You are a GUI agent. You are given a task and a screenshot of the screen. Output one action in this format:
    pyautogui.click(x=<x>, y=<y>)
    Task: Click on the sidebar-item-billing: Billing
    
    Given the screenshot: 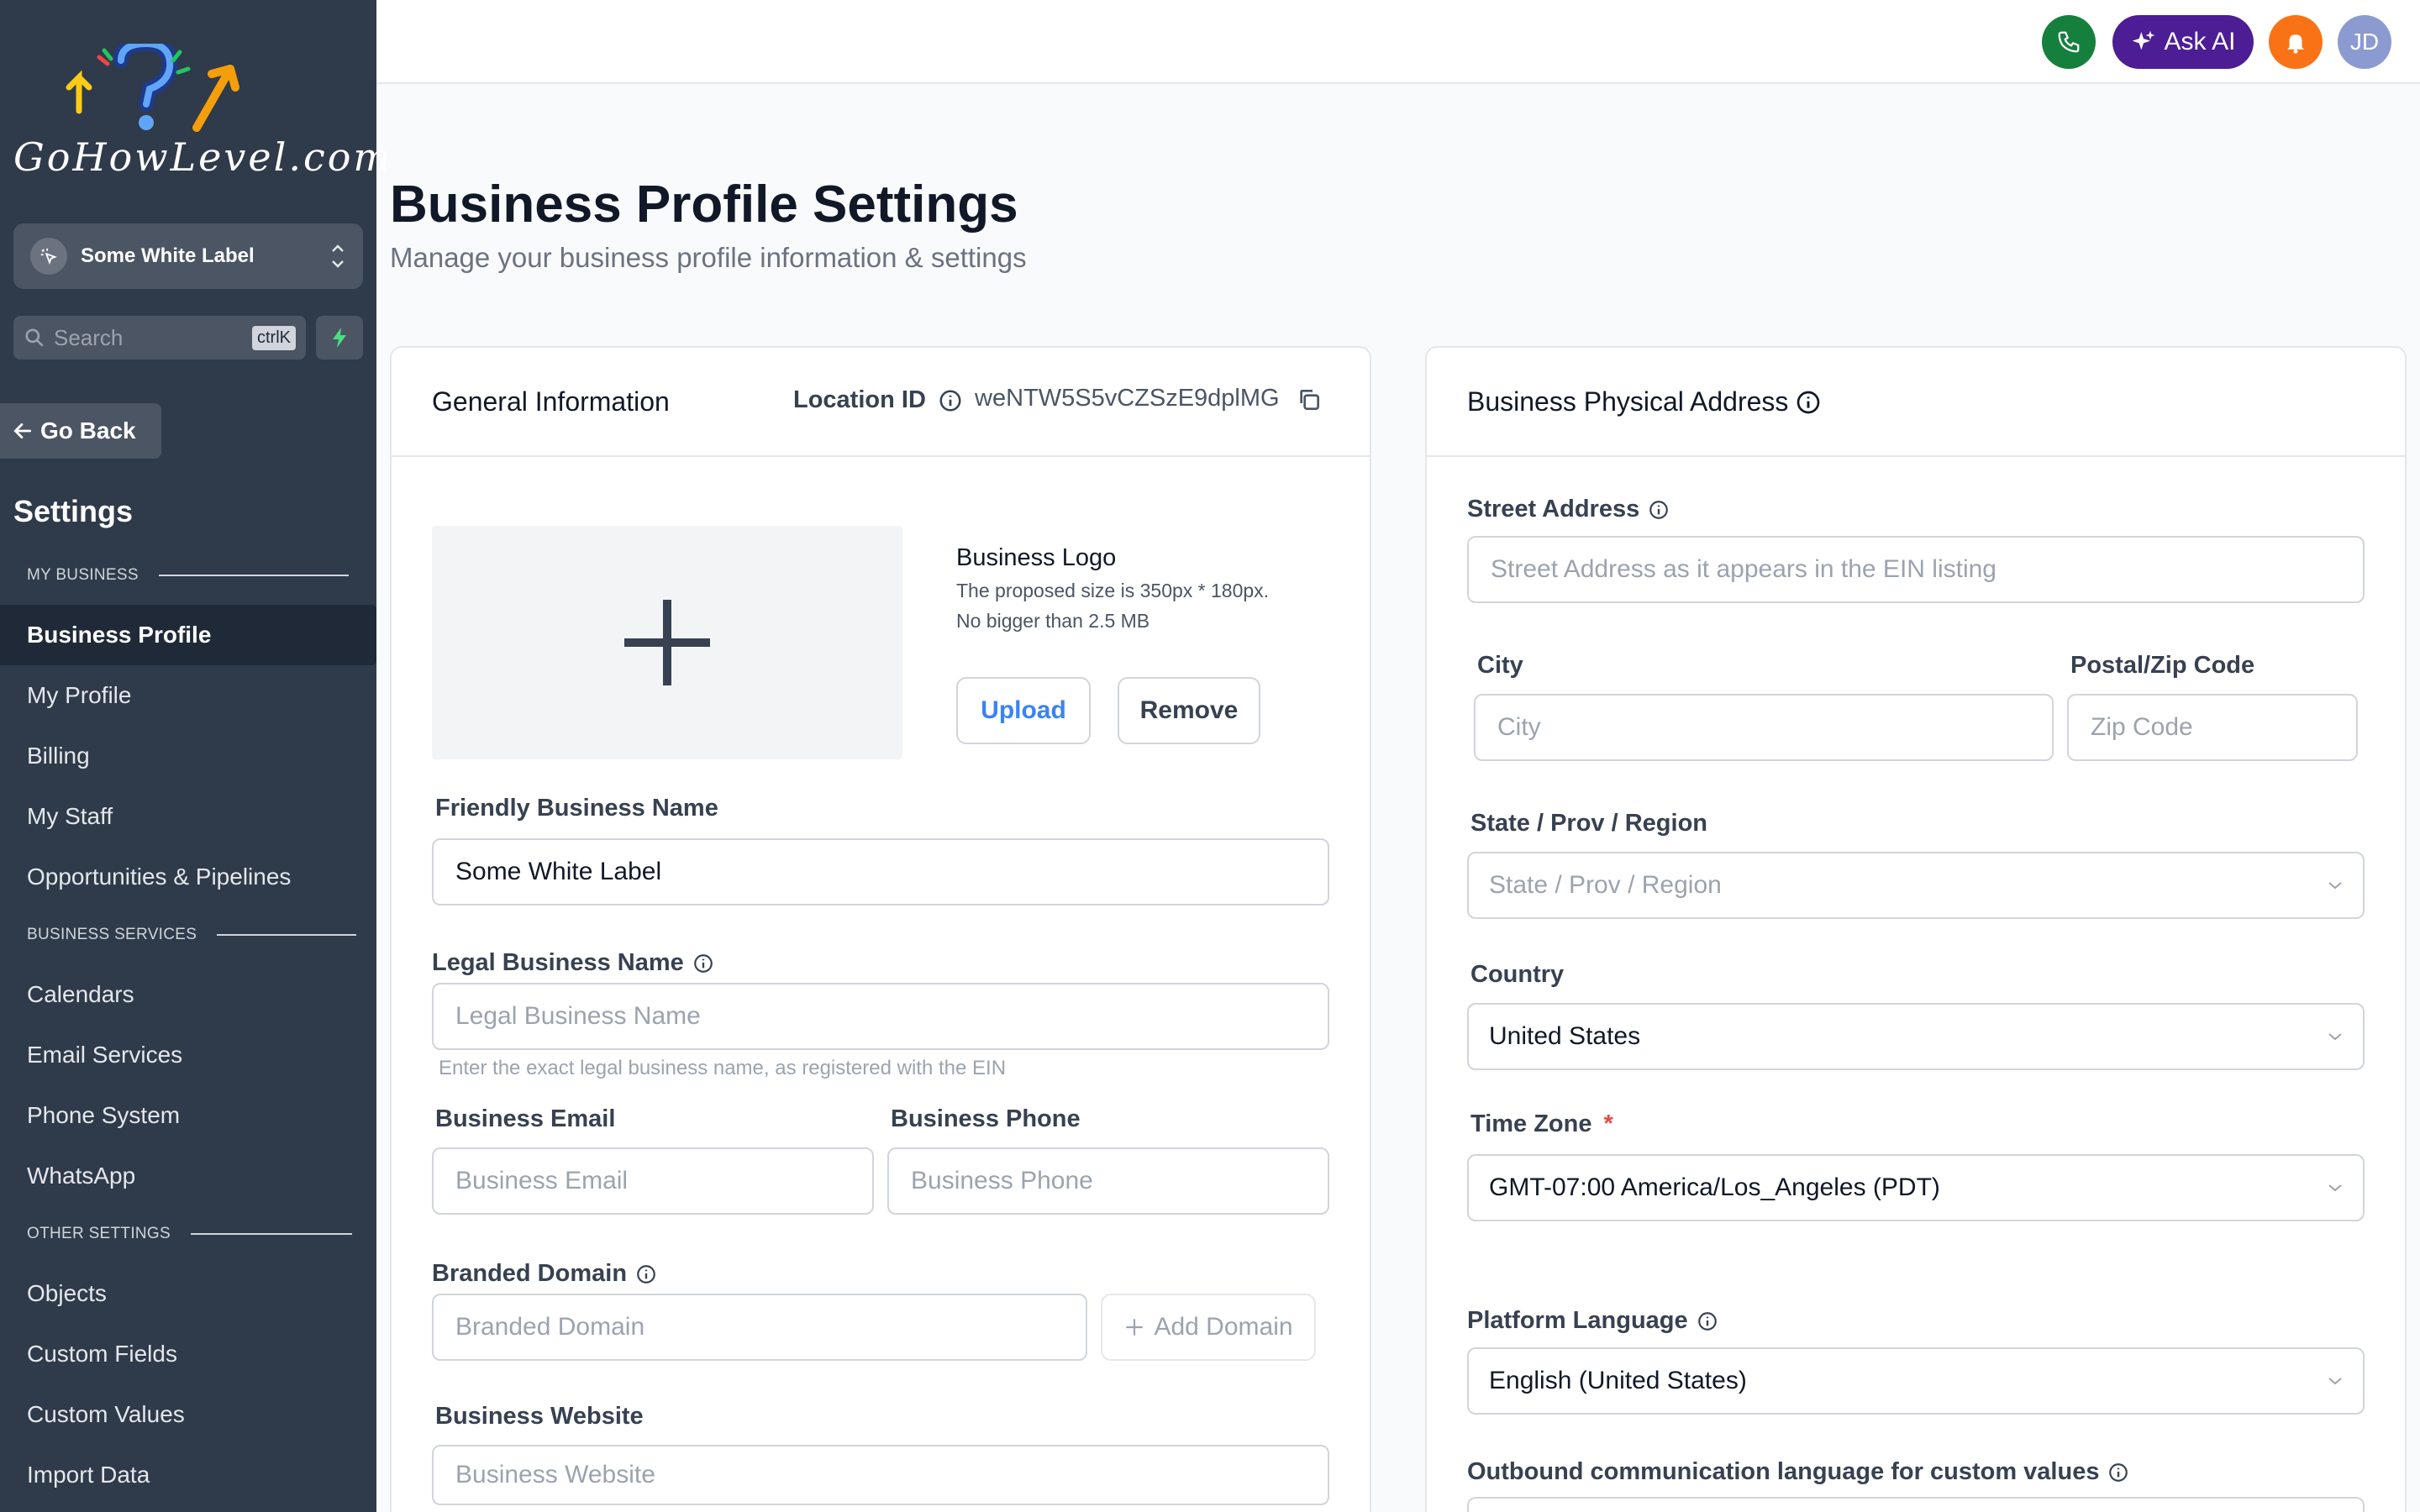 What is the action you would take?
    pyautogui.click(x=188, y=756)
    